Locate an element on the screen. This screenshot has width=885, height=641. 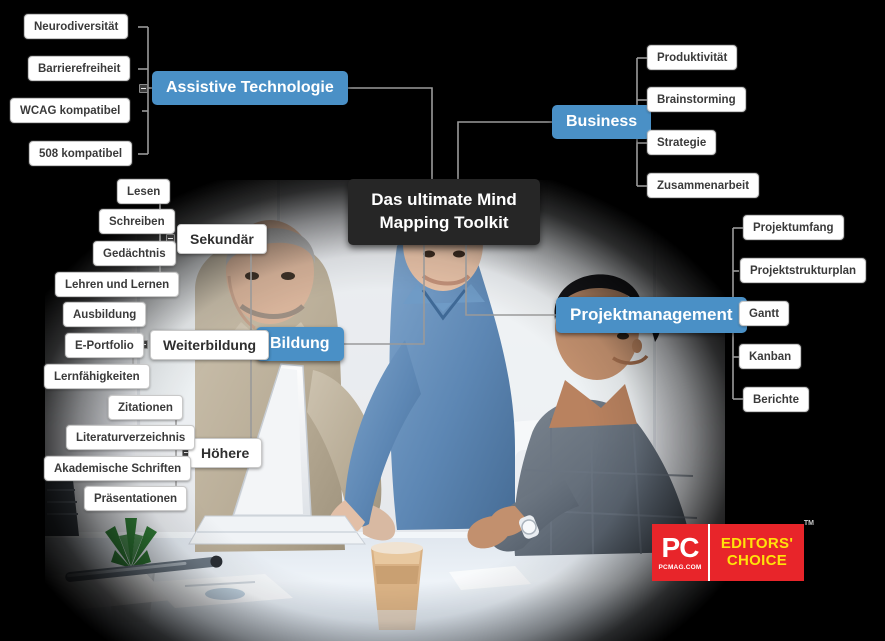
group-sekundaer: Sekundär is located at coordinates (222, 239).